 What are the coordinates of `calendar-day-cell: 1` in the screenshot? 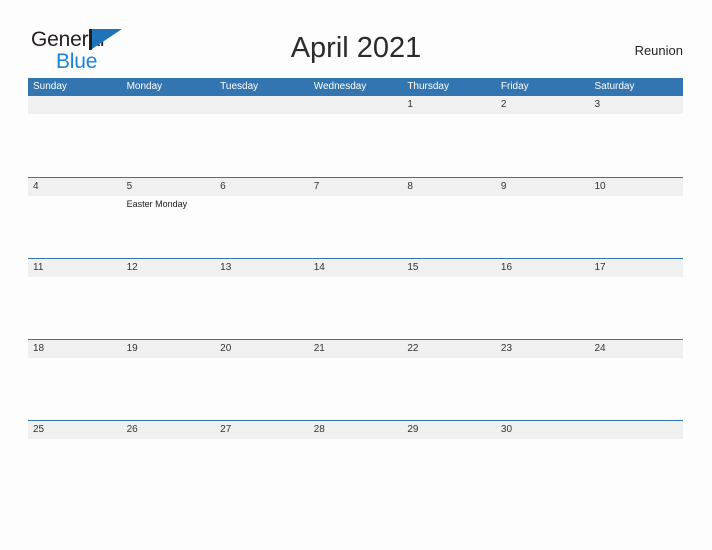 It's located at (449, 136).